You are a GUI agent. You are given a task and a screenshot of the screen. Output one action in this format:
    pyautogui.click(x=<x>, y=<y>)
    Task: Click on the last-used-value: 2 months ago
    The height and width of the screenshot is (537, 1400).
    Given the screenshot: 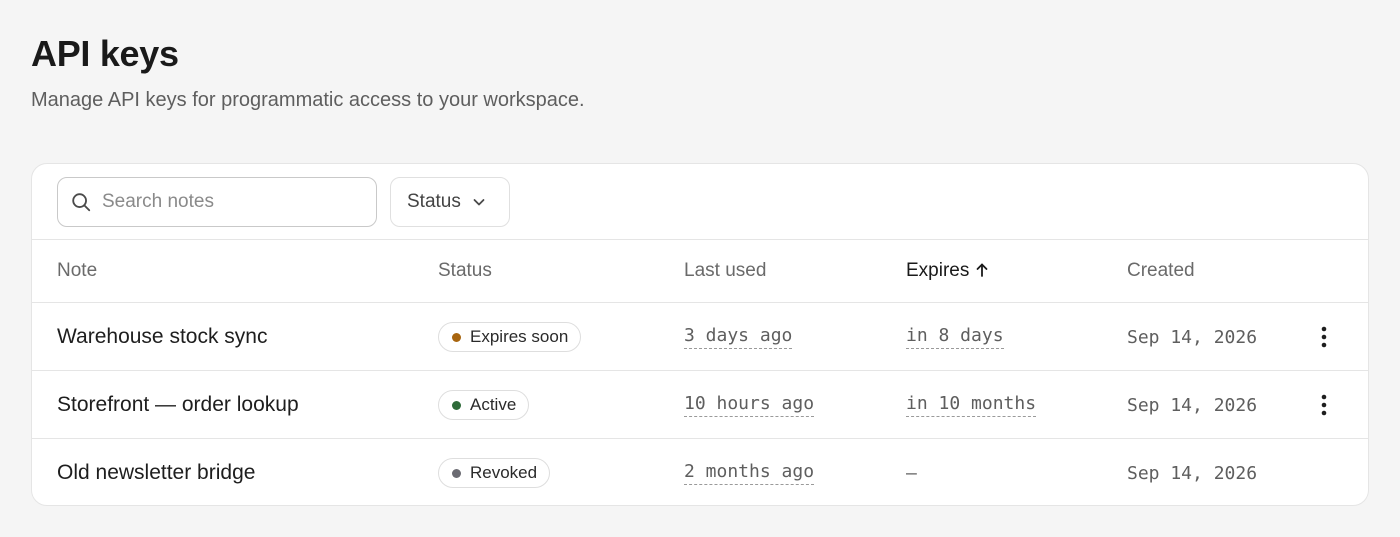 What is the action you would take?
    pyautogui.click(x=749, y=473)
    